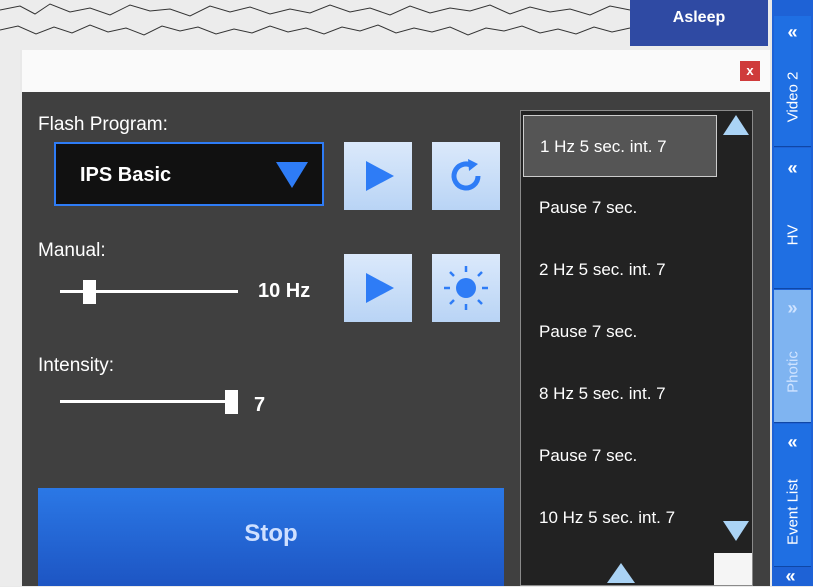 This screenshot has height=587, width=813. Describe the element at coordinates (699, 23) in the screenshot. I see `status-badge: Asleep` at that location.